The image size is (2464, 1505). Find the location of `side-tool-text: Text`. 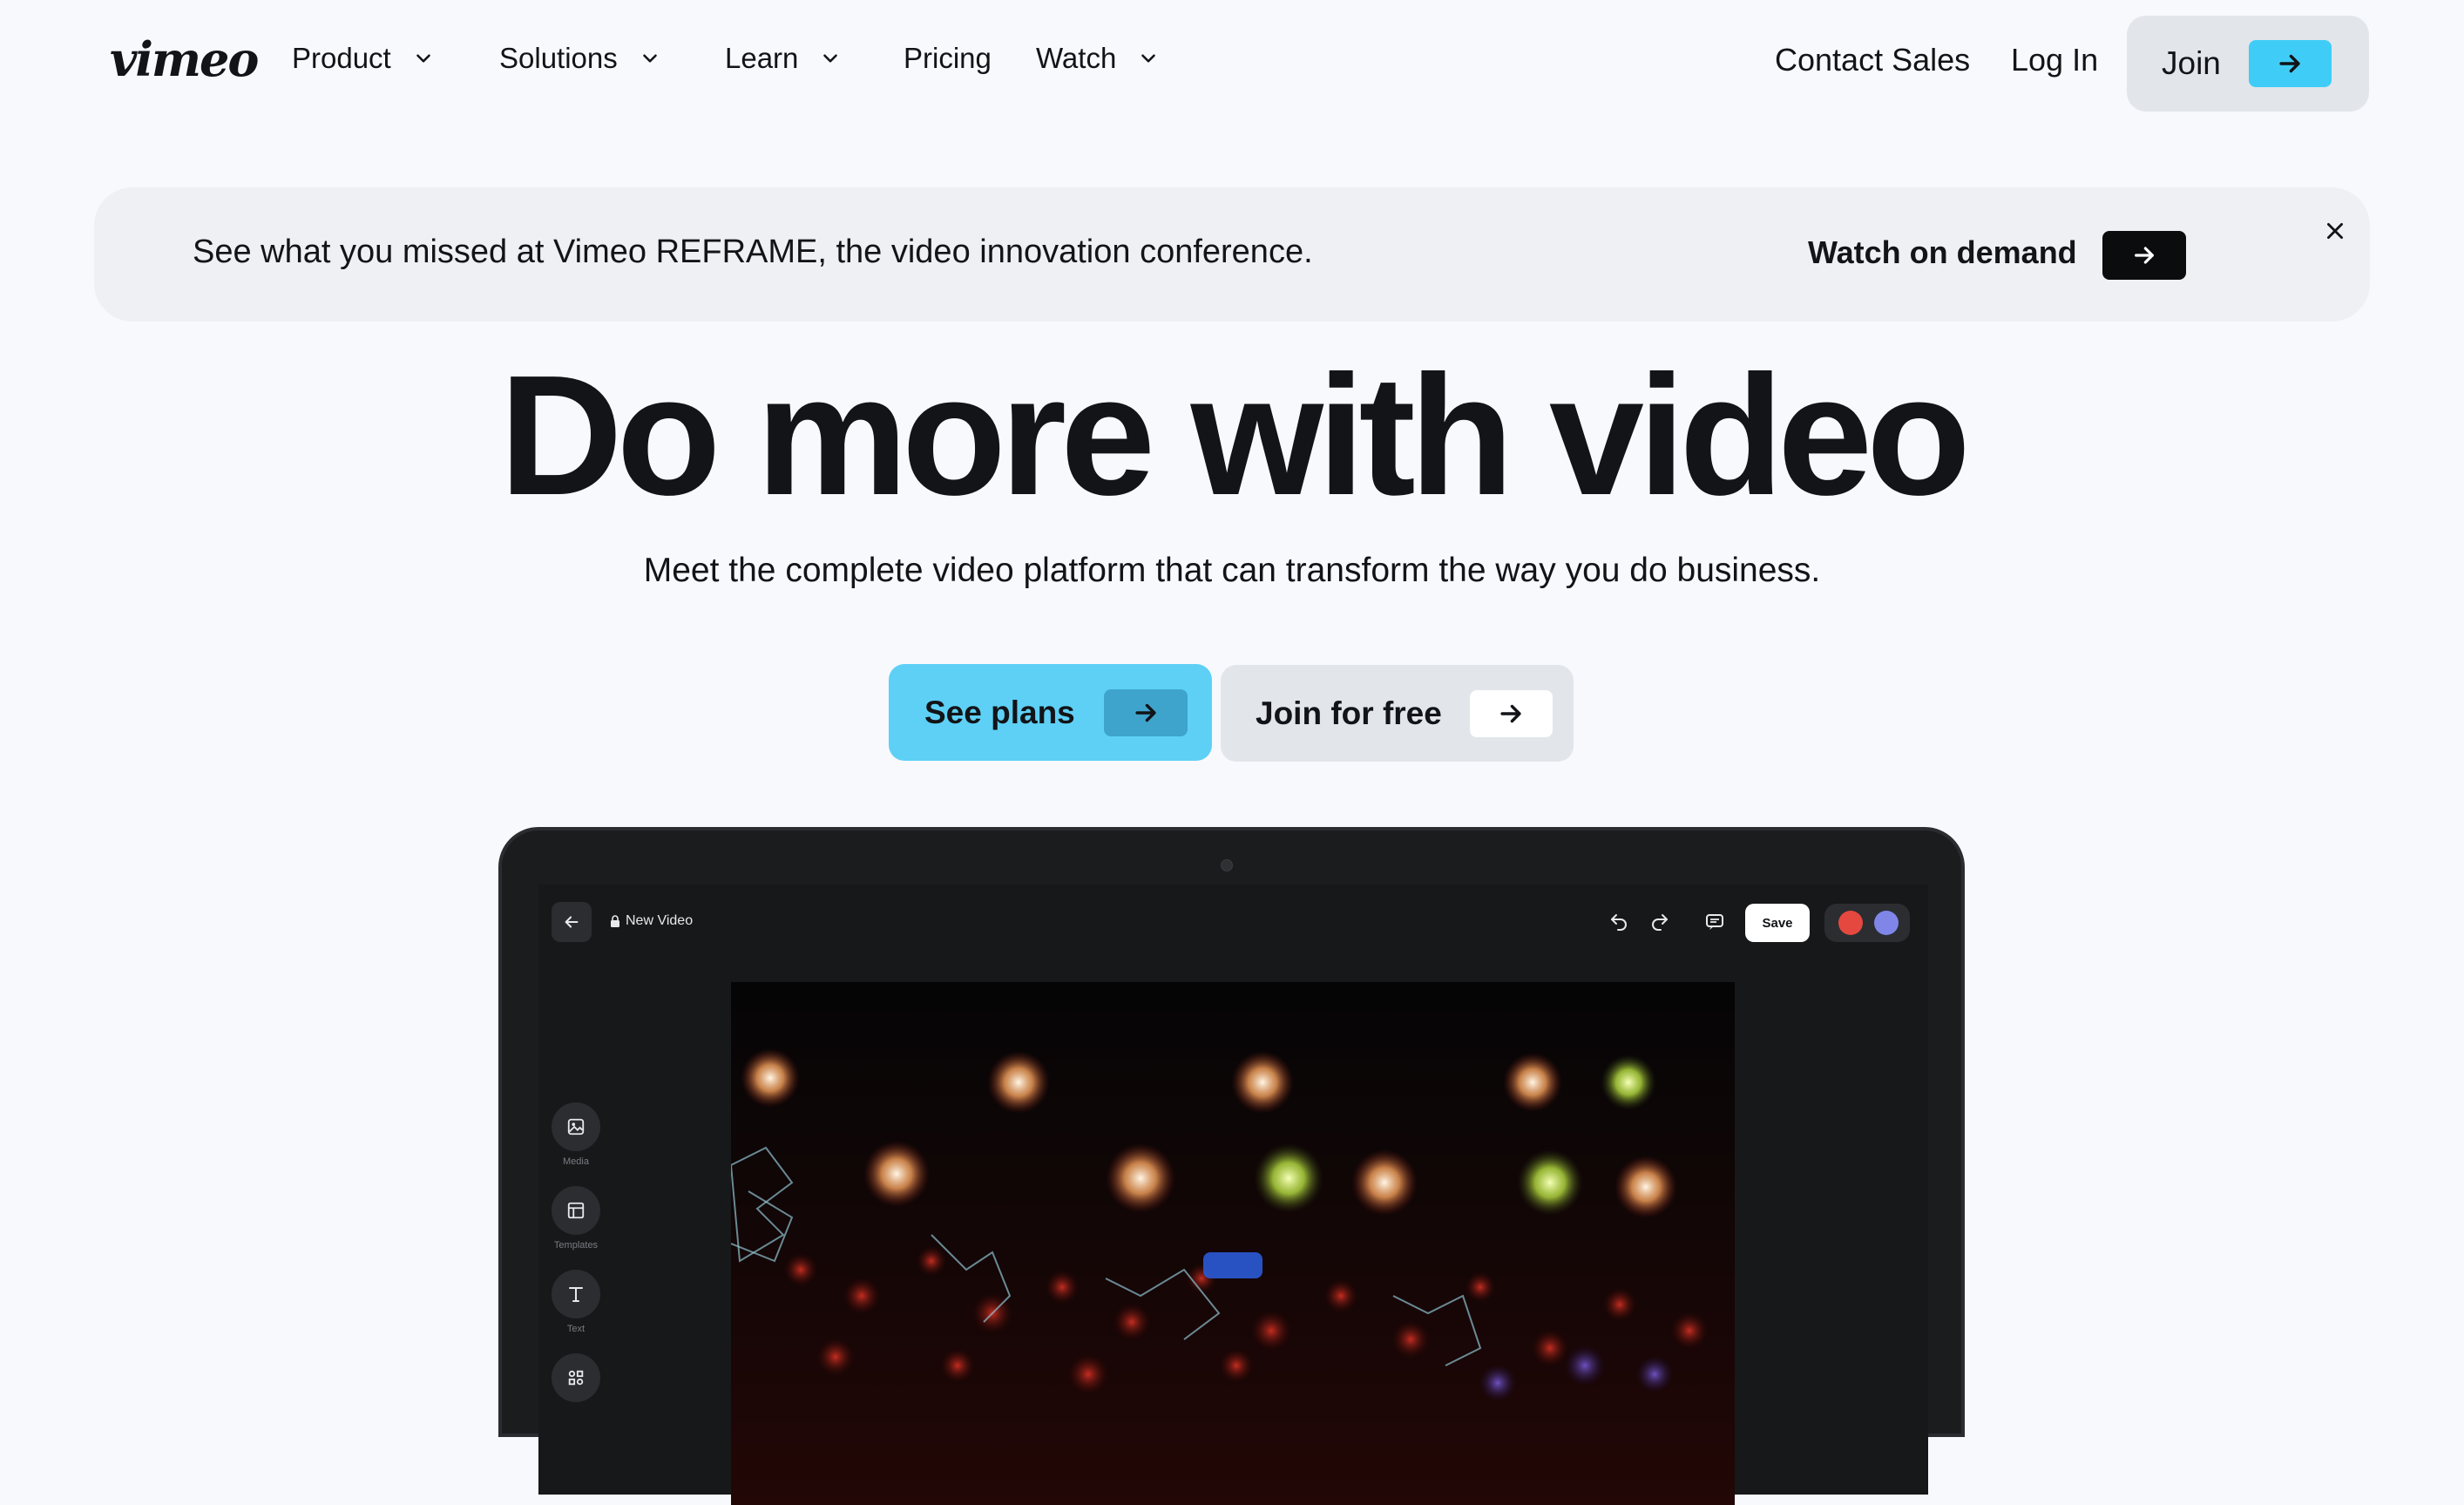

side-tool-text: Text is located at coordinates (576, 1302).